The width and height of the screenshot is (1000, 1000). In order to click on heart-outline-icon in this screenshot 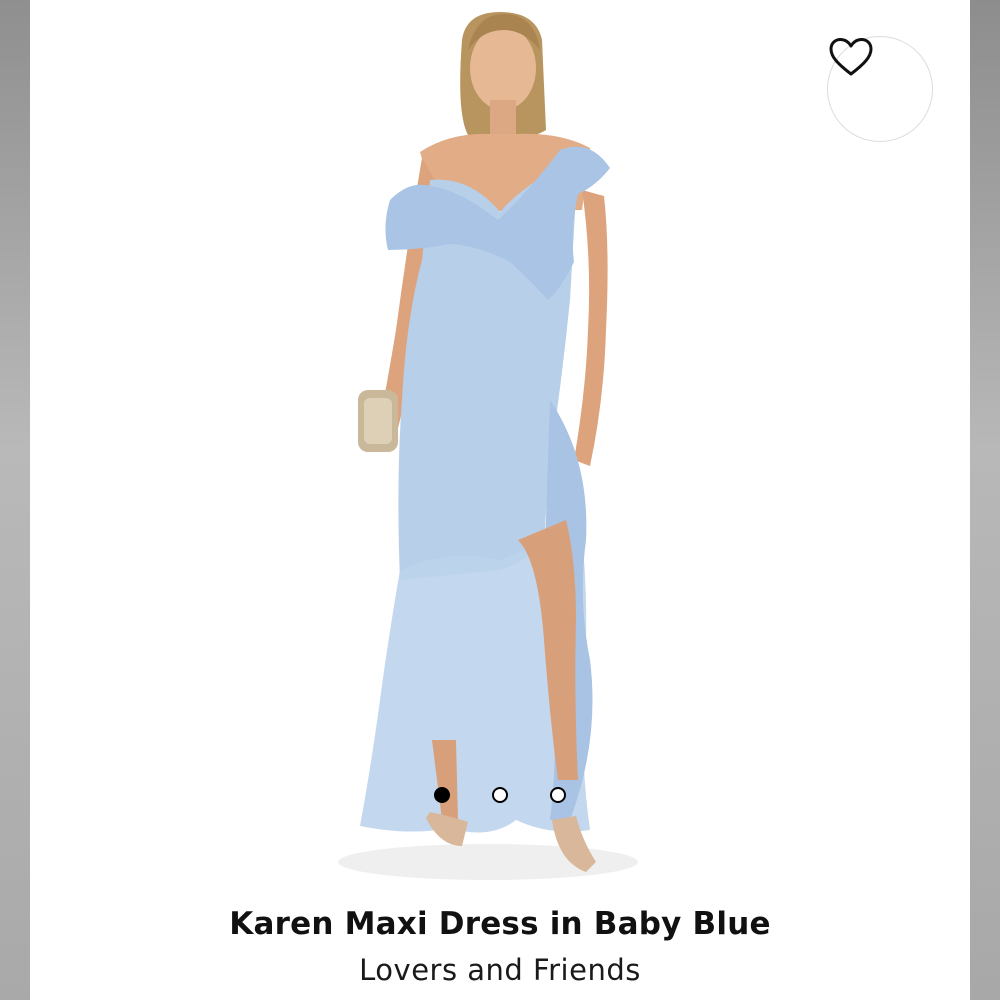, I will do `click(851, 57)`.